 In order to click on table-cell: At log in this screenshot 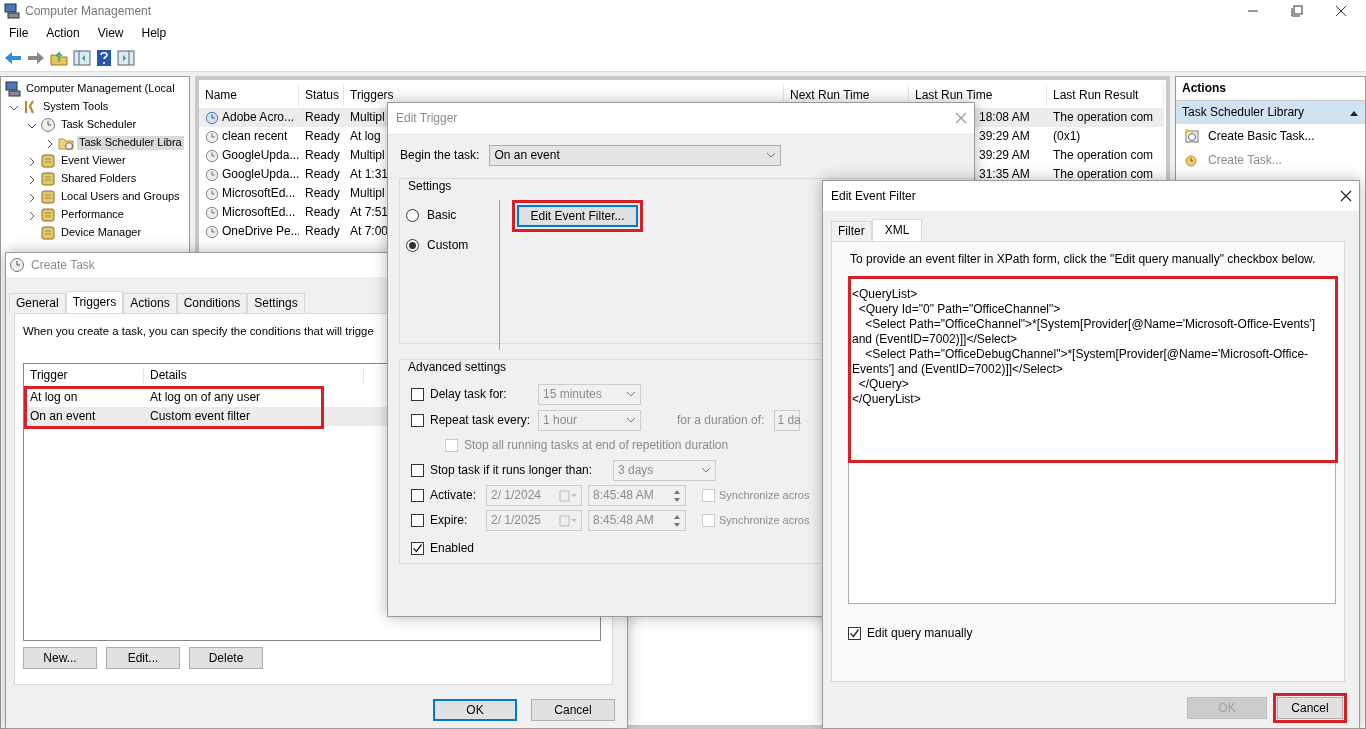, I will do `click(365, 136)`.